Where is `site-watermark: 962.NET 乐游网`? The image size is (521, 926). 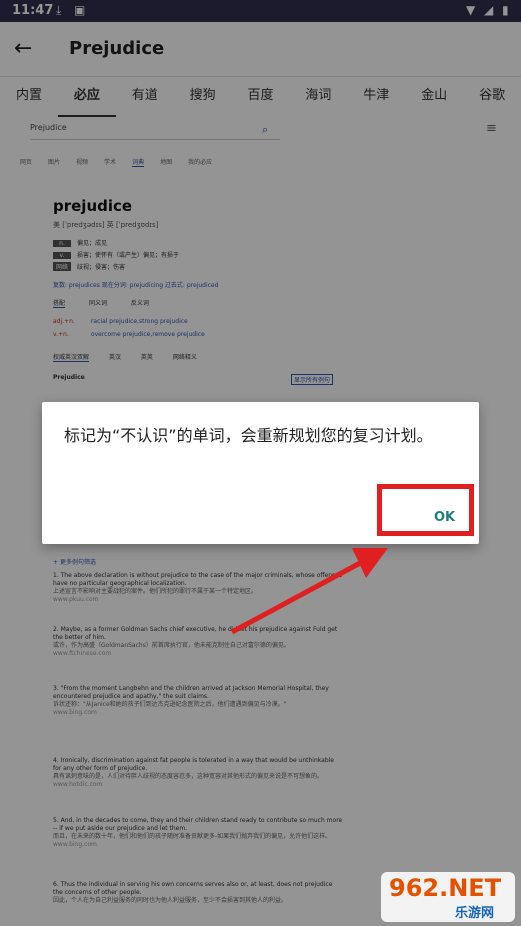 site-watermark: 962.NET 乐游网 is located at coordinates (448, 897).